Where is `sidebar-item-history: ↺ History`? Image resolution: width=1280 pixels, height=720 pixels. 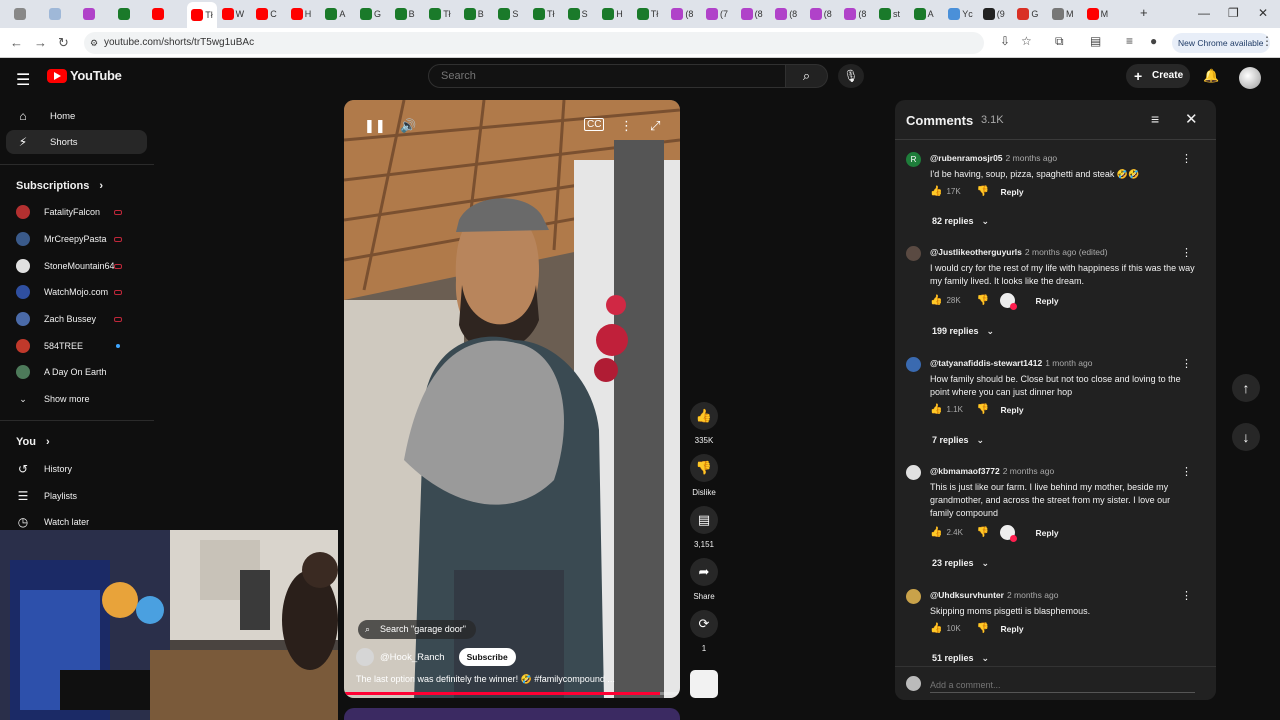
sidebar-item-history: ↺ History is located at coordinates (78, 469).